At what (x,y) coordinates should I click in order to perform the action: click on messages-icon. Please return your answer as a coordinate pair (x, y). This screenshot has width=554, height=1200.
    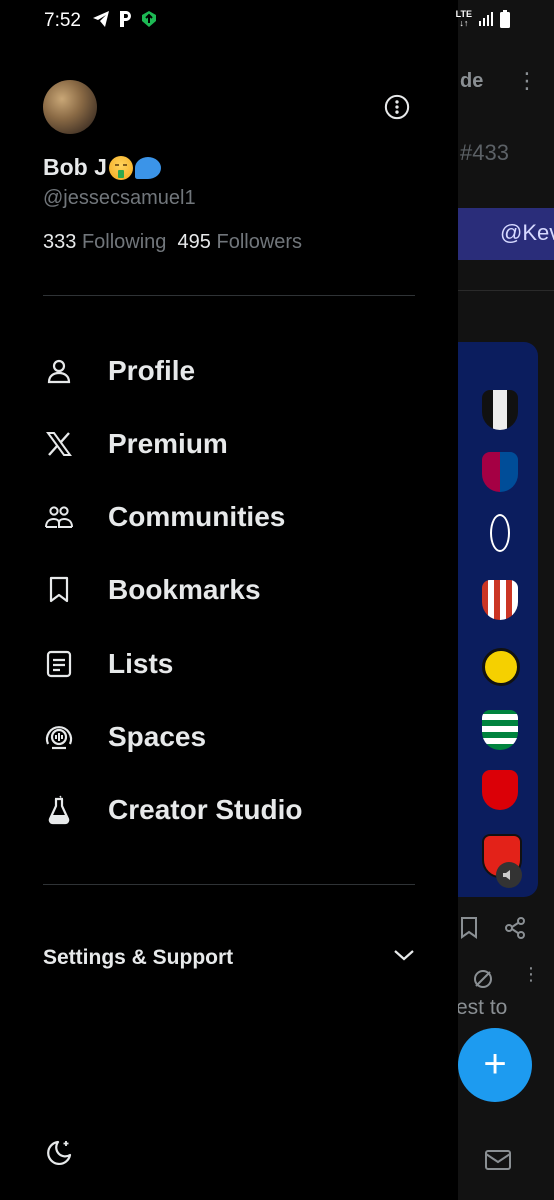
    Looking at the image, I should click on (498, 1160).